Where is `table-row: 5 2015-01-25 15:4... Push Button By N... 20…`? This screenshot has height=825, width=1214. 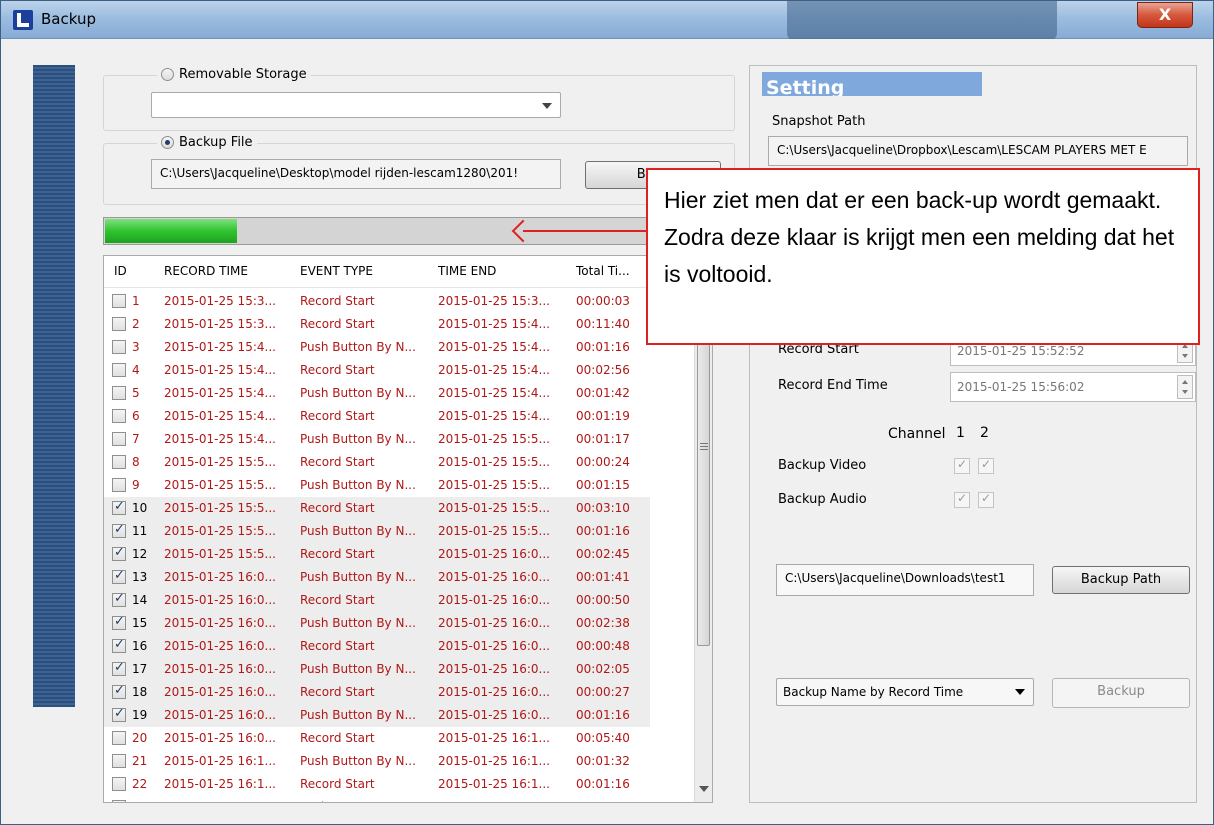
table-row: 5 2015-01-25 15:4... Push Button By N... 20… is located at coordinates (399, 393).